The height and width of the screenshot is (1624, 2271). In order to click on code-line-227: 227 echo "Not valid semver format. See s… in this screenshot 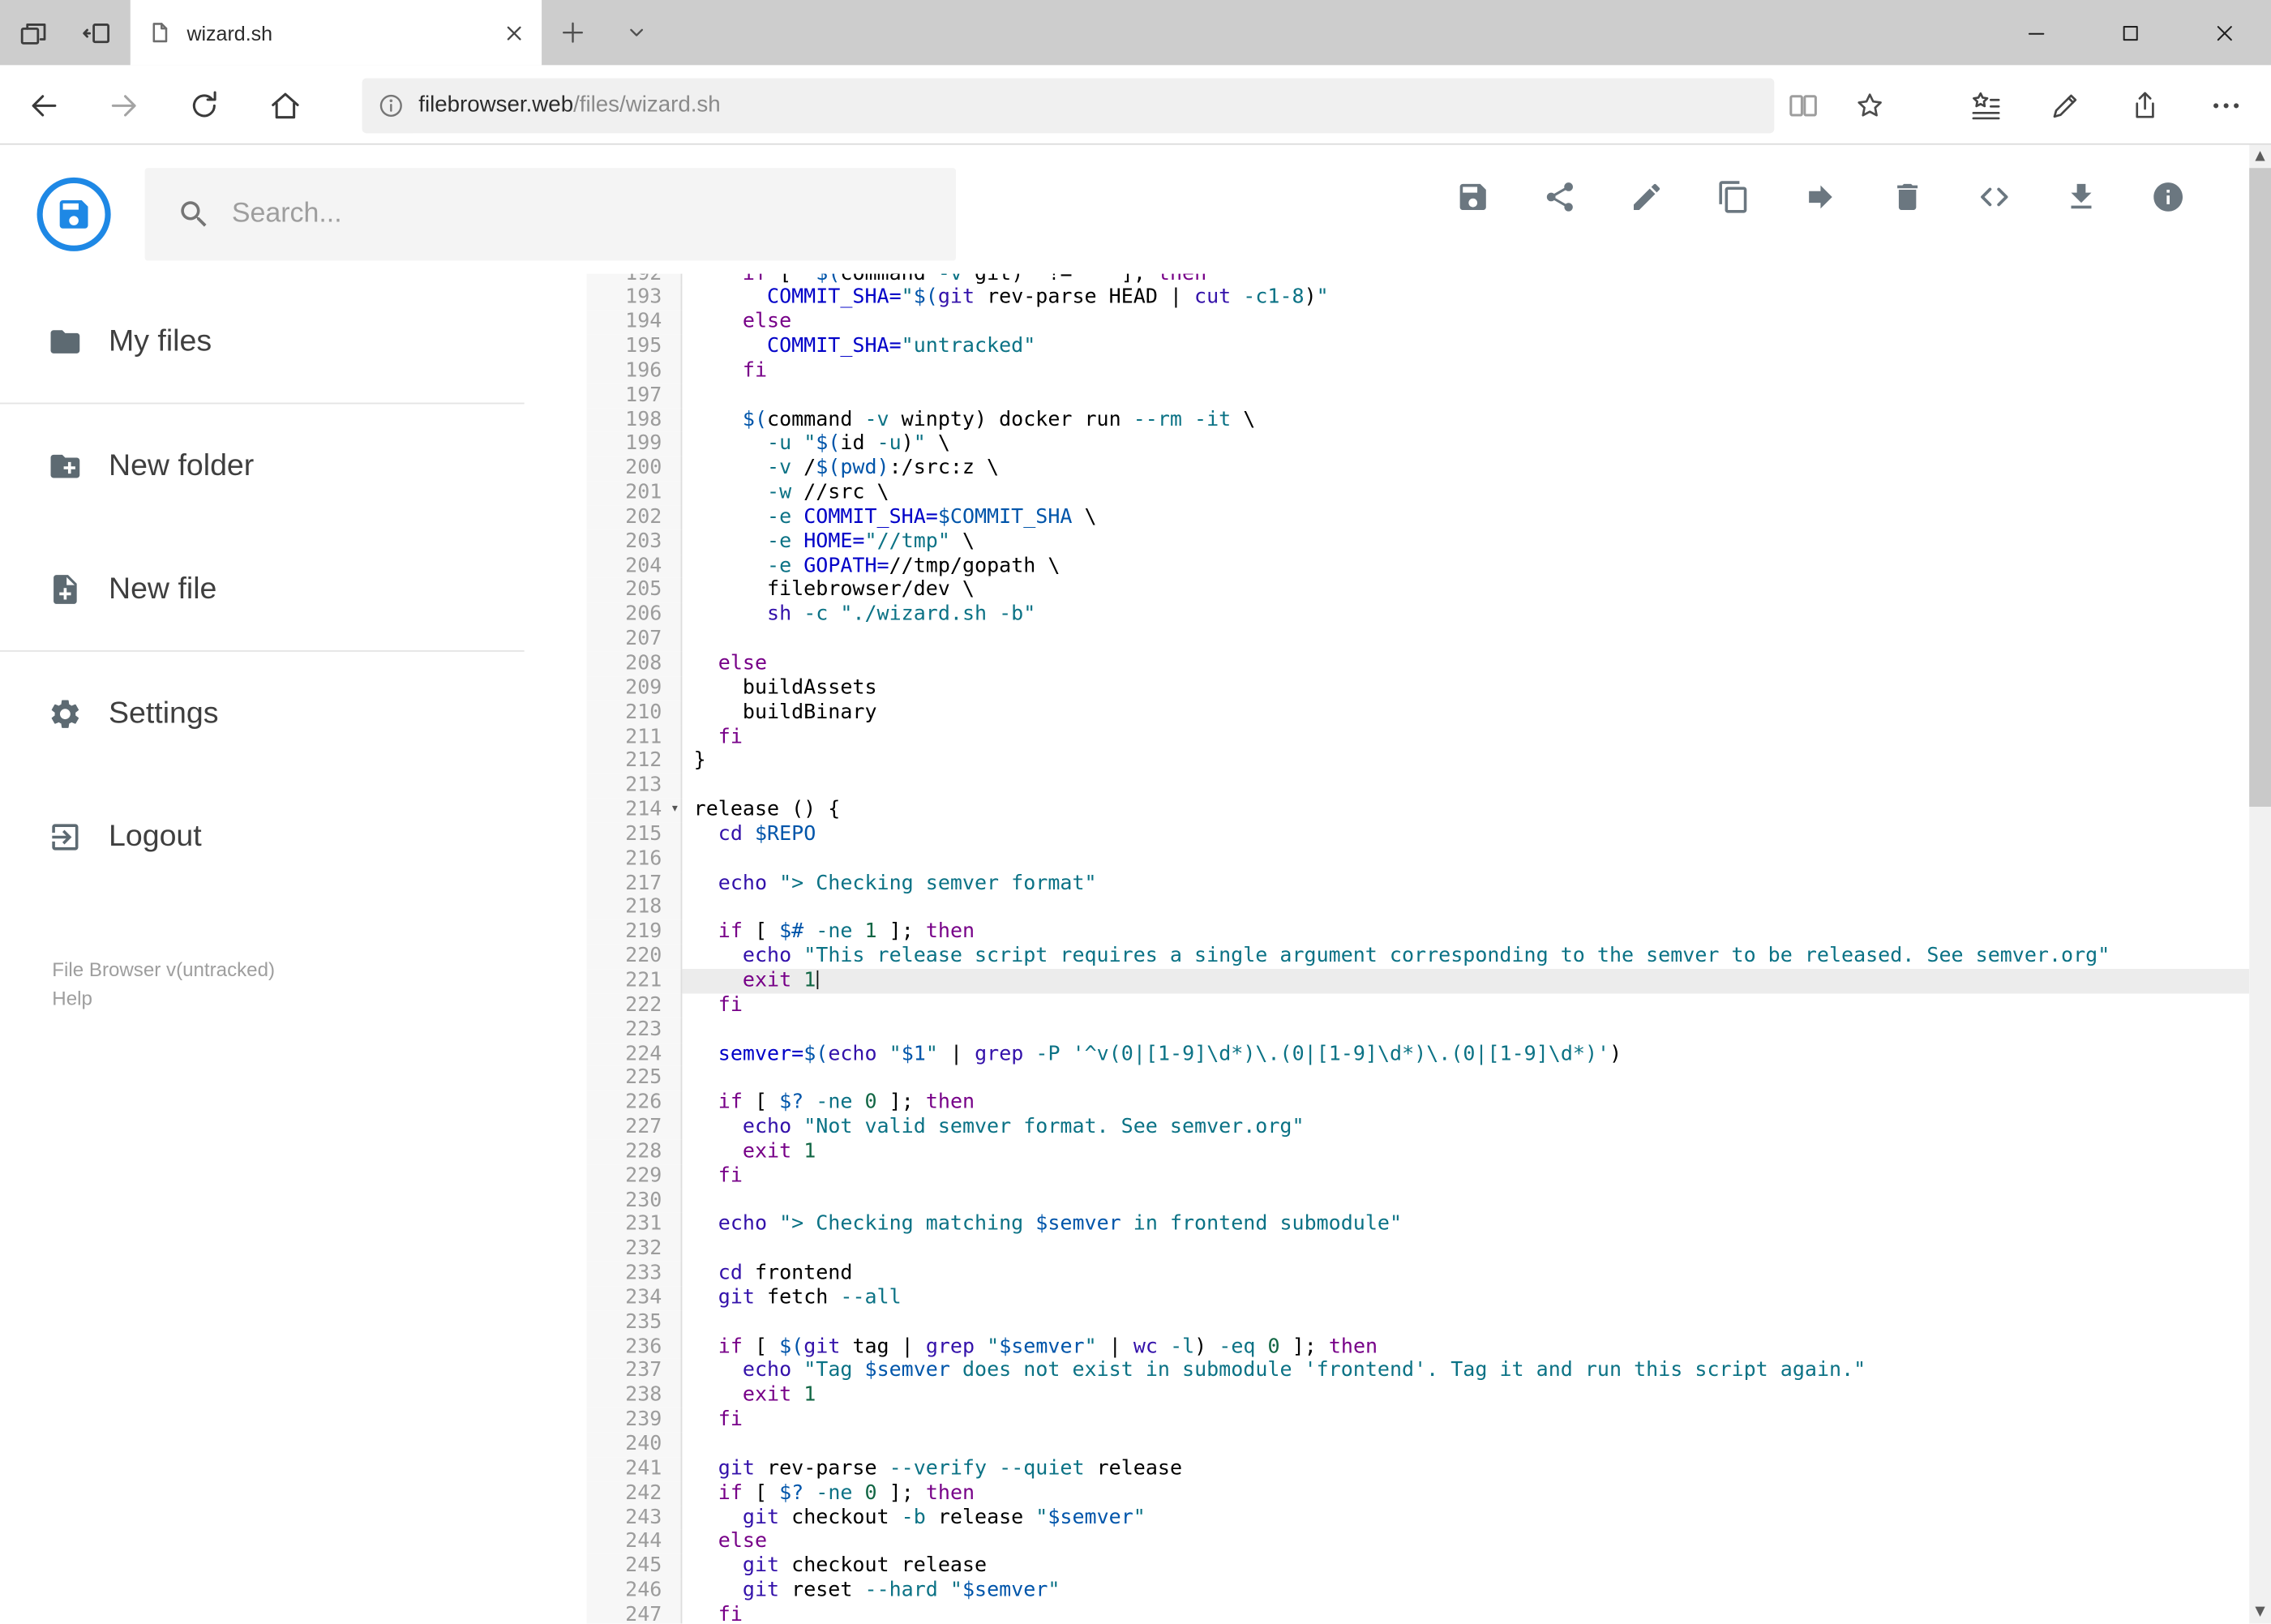, I will do `click(1418, 1127)`.